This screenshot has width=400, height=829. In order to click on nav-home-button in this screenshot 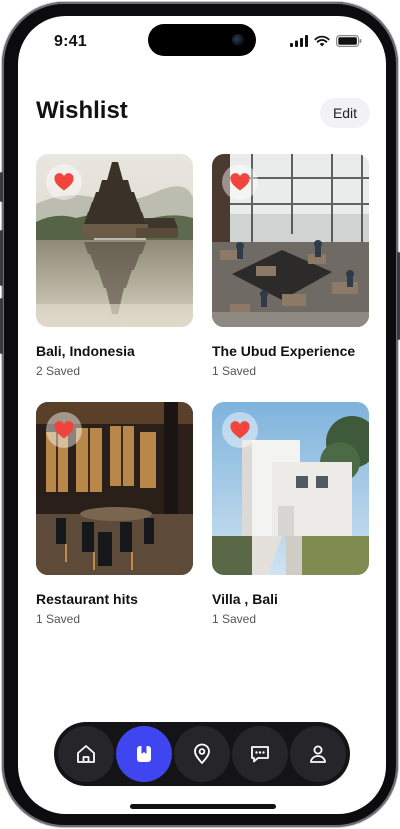, I will do `click(86, 754)`.